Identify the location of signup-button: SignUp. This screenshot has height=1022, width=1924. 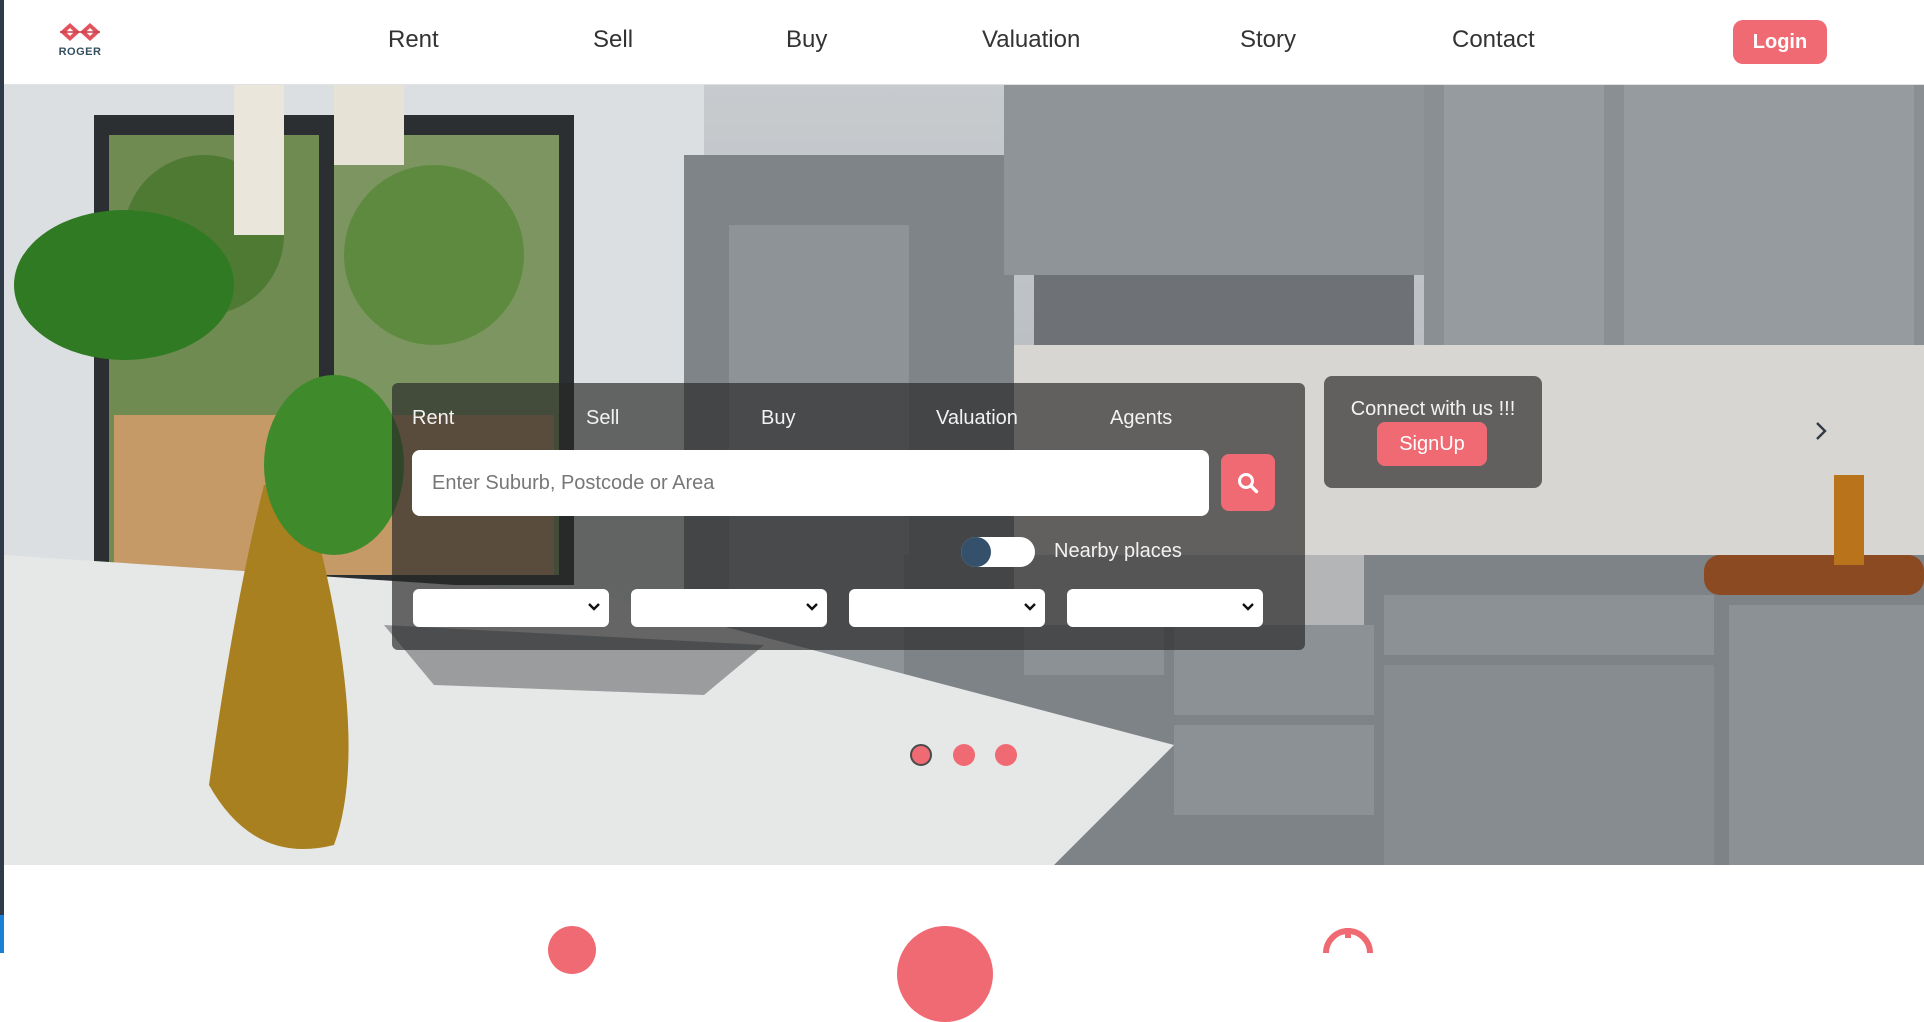
(1432, 444).